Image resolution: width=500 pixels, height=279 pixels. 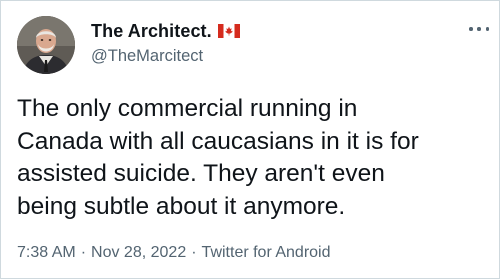 I want to click on canada-flag-icon, so click(x=228, y=31).